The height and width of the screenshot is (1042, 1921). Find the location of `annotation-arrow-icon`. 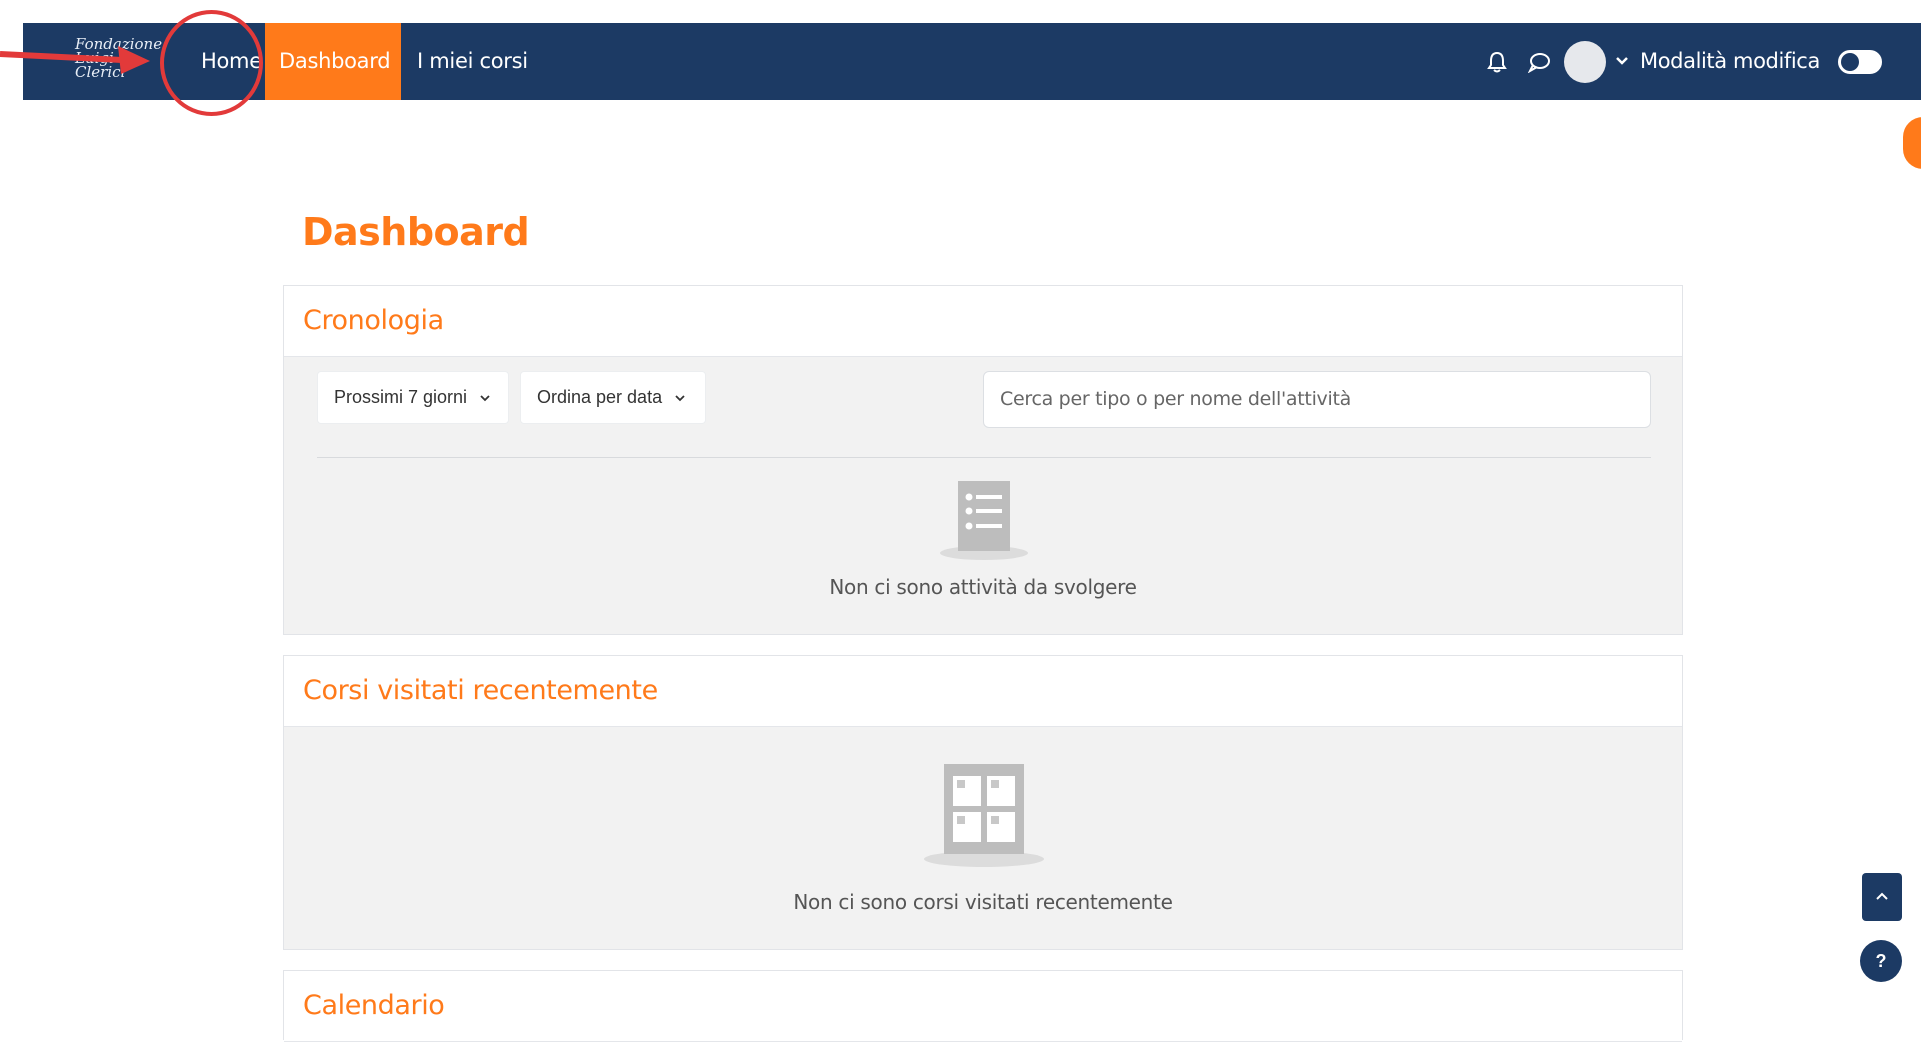

annotation-arrow-icon is located at coordinates (75, 60).